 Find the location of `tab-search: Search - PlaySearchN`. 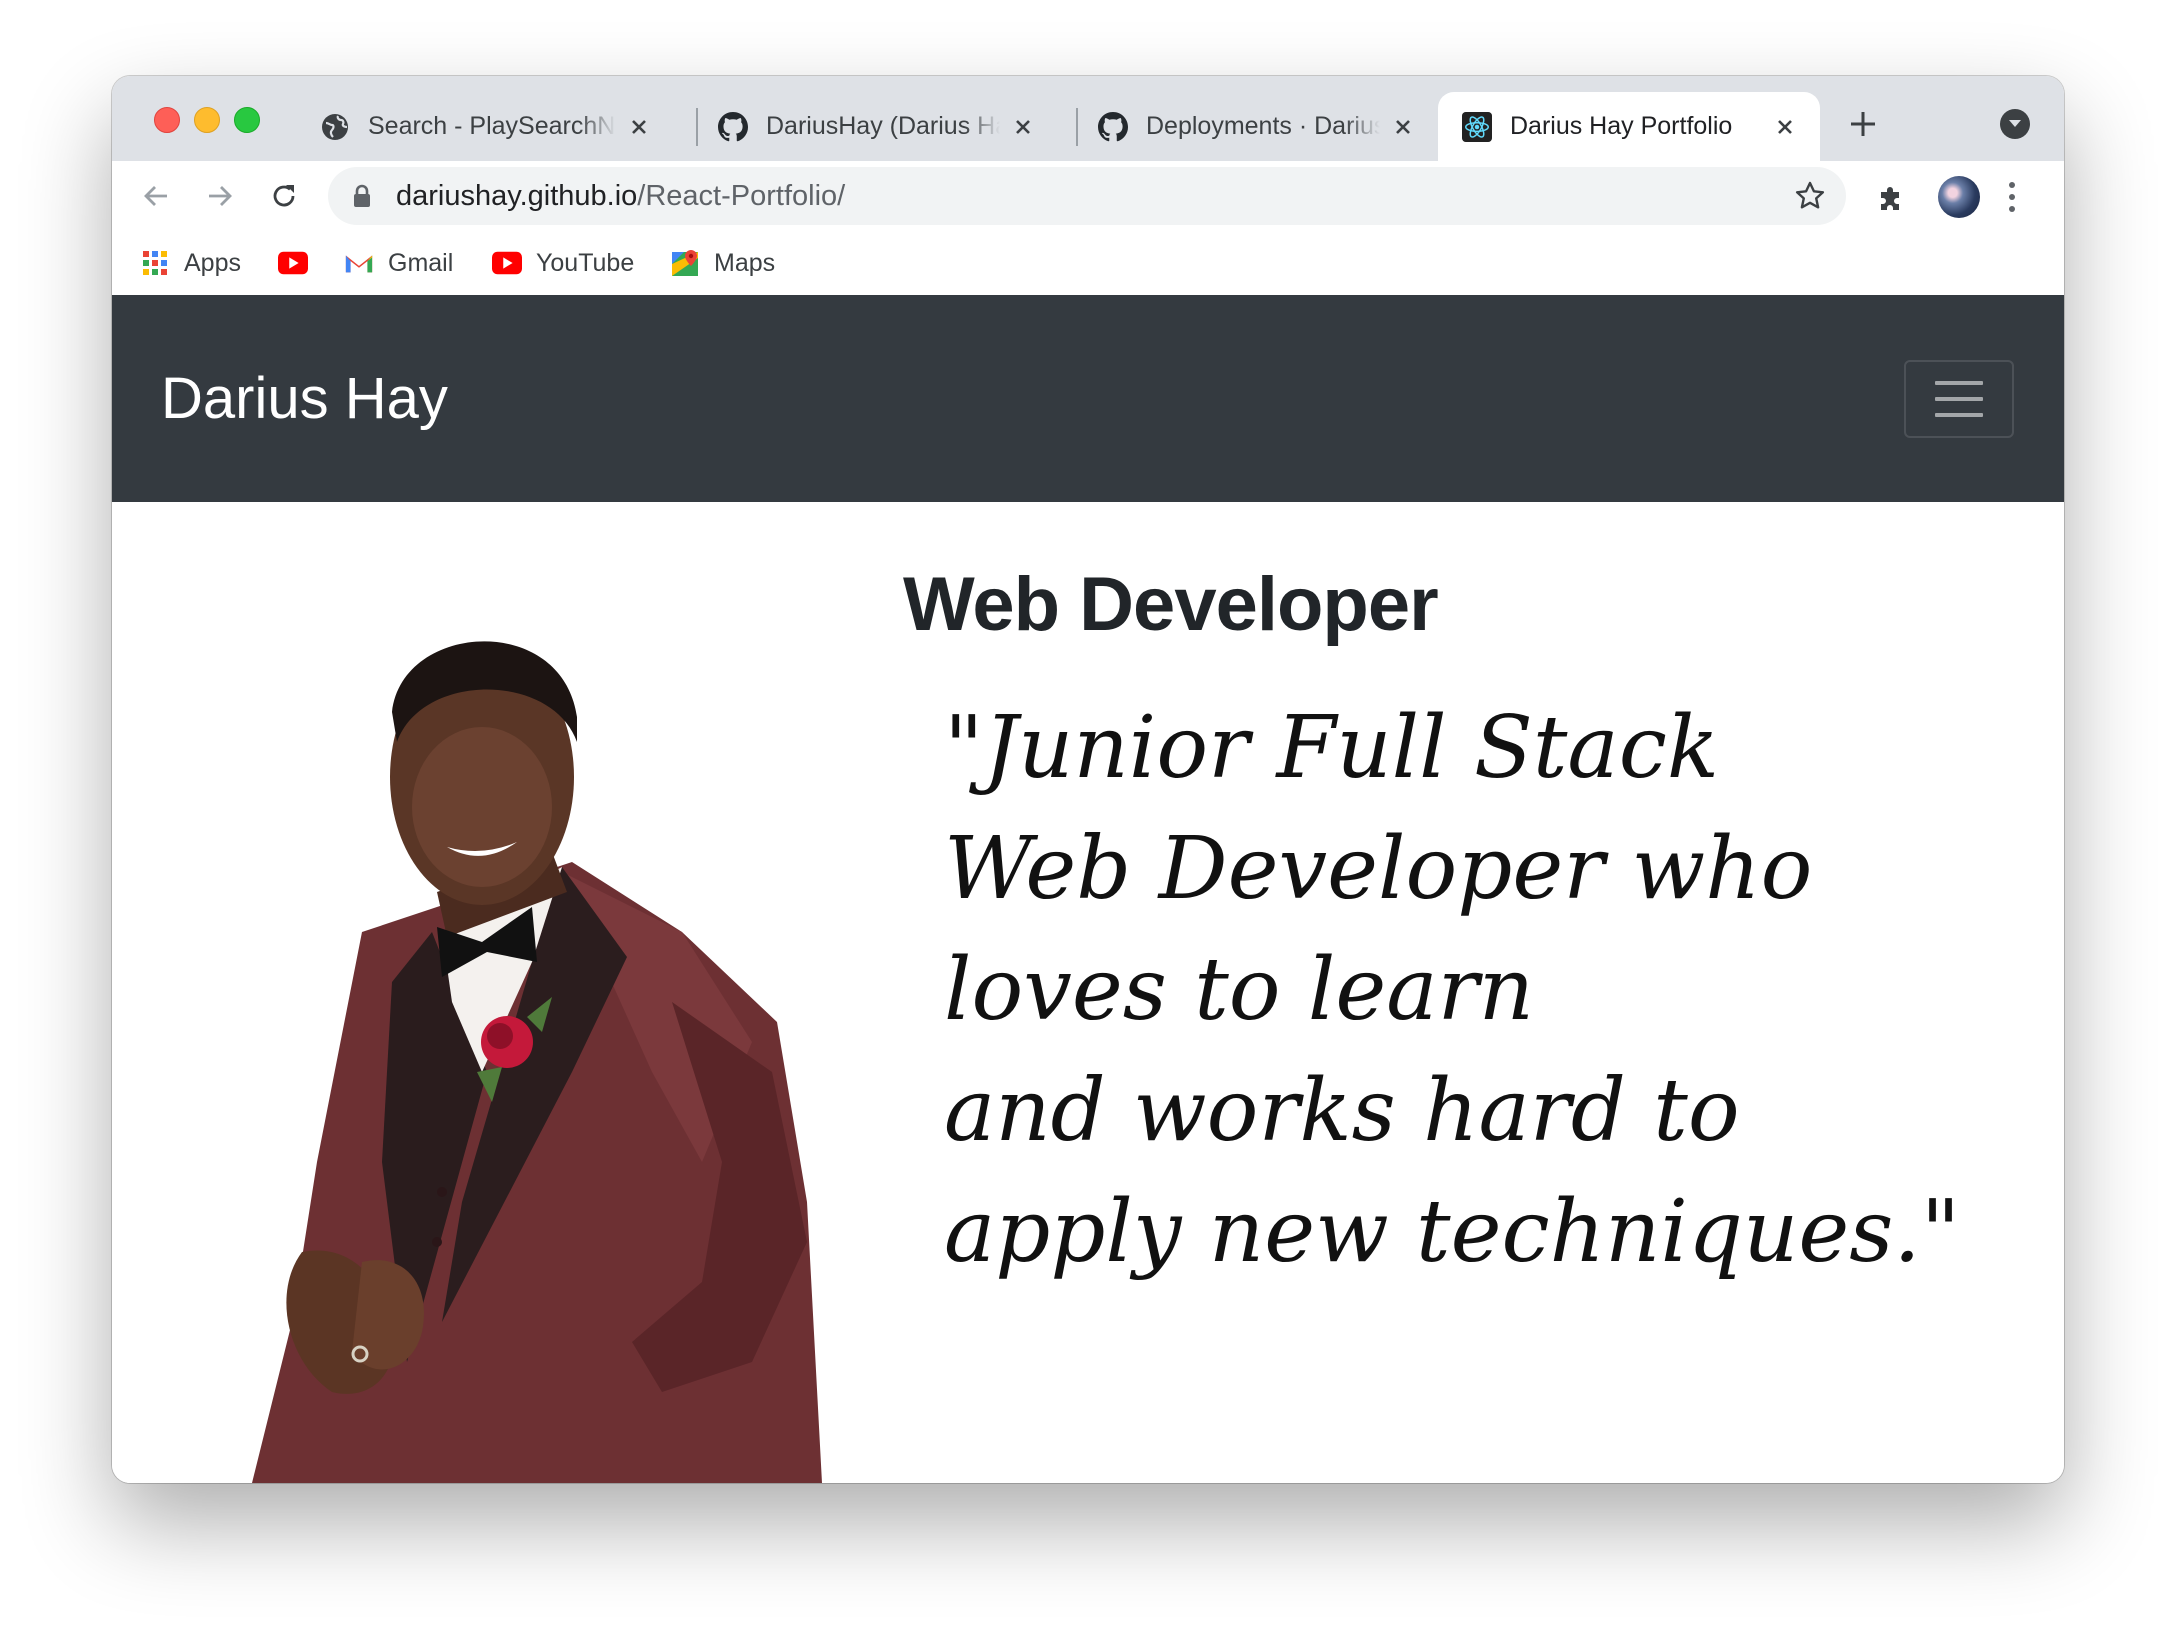

tab-search: Search - PlaySearchN is located at coordinates (486, 126).